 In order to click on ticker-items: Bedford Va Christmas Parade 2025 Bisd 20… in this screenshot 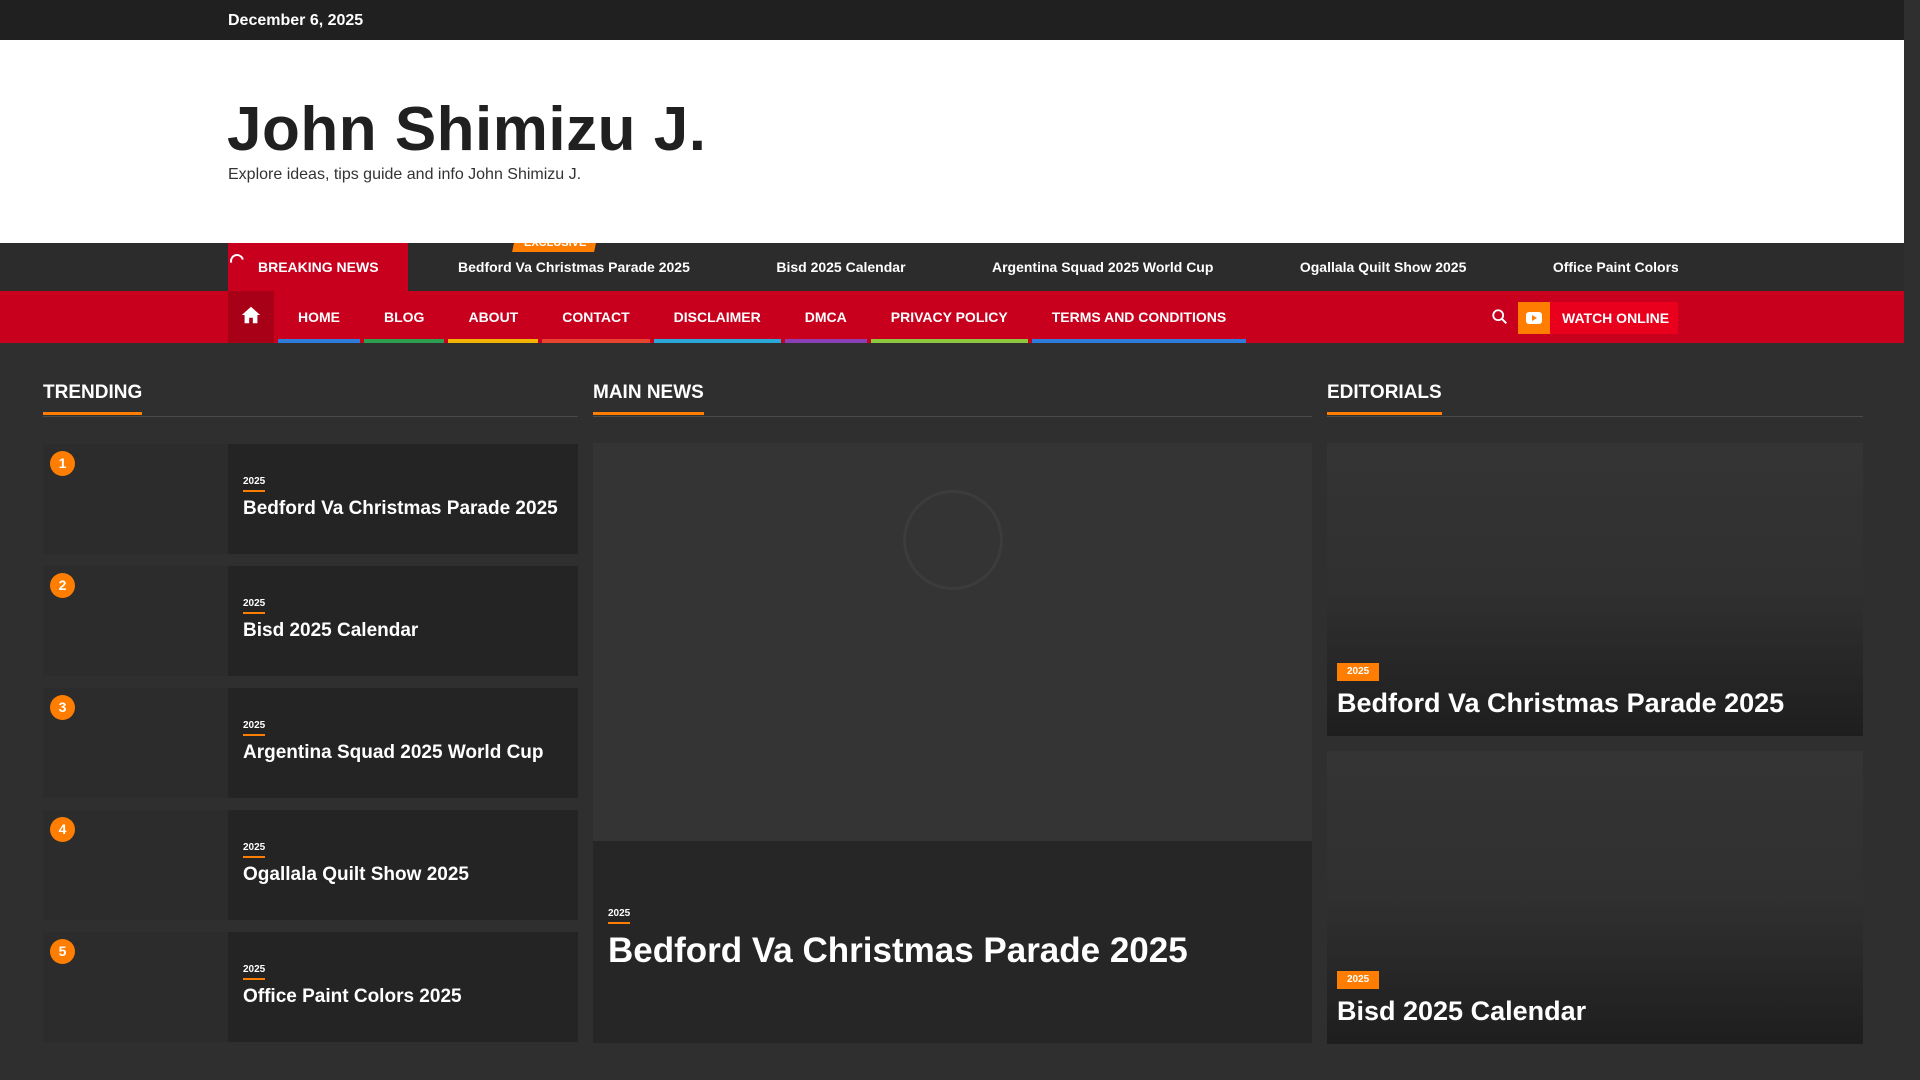, I will do `click(1068, 269)`.